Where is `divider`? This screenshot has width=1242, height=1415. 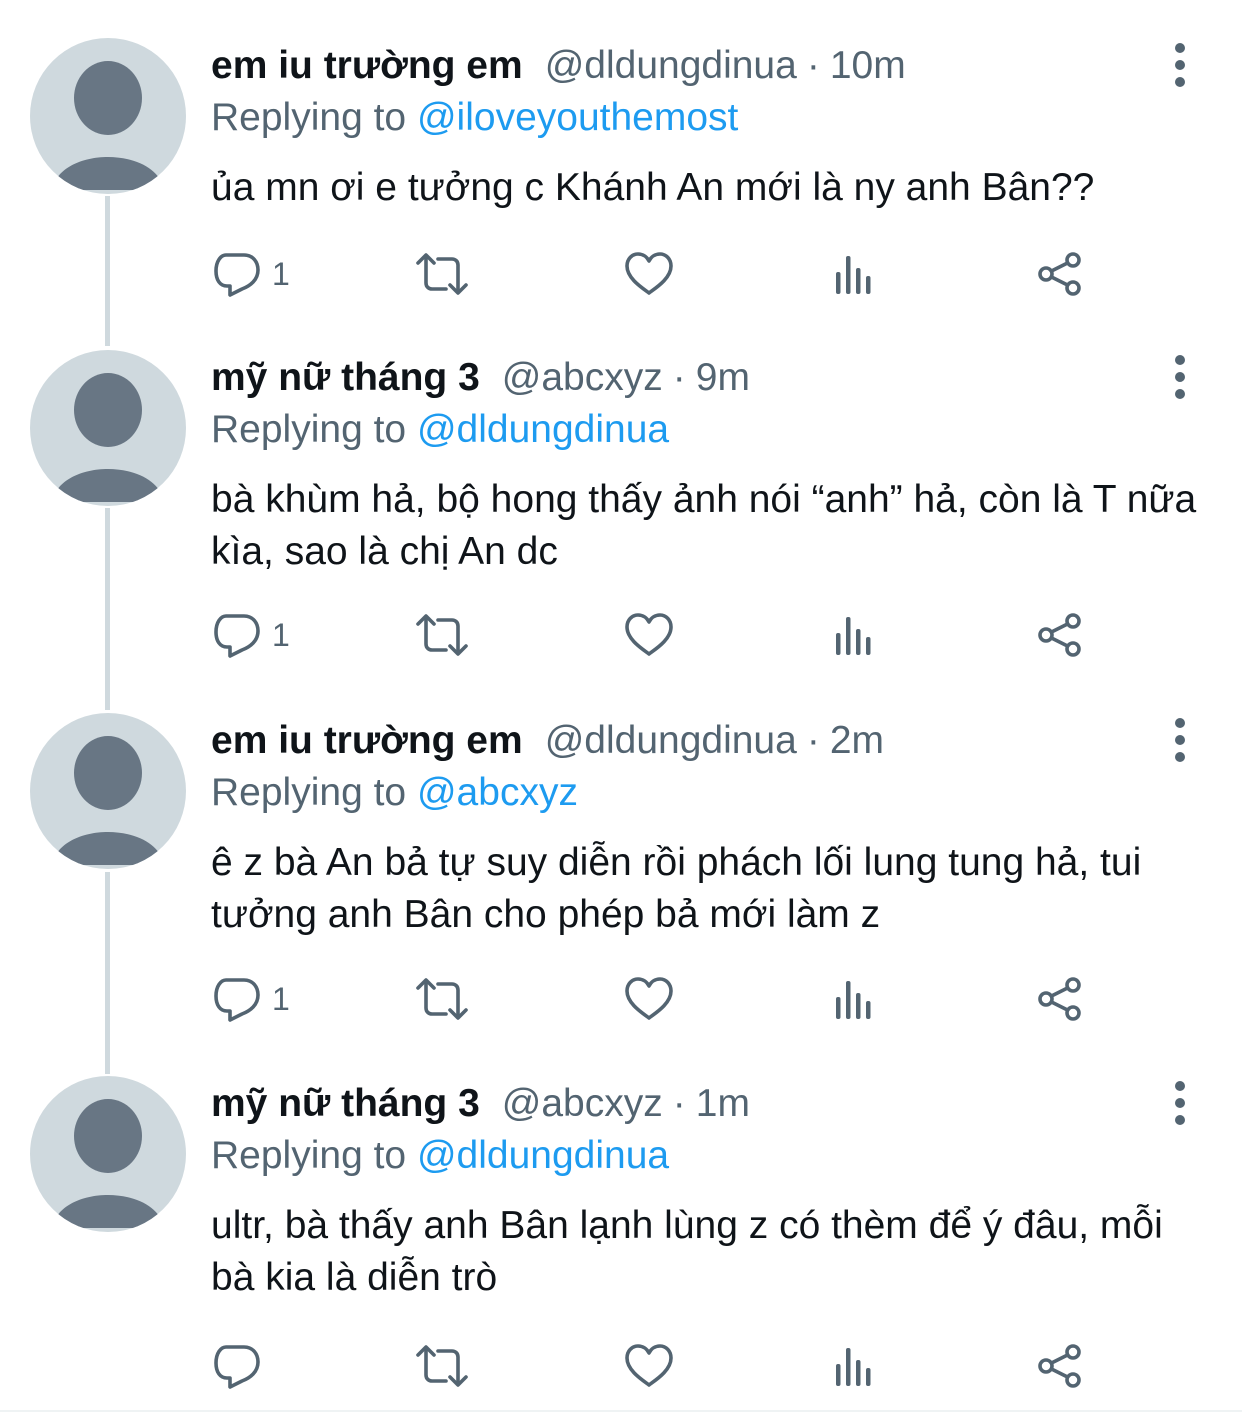
divider is located at coordinates (621, 1411).